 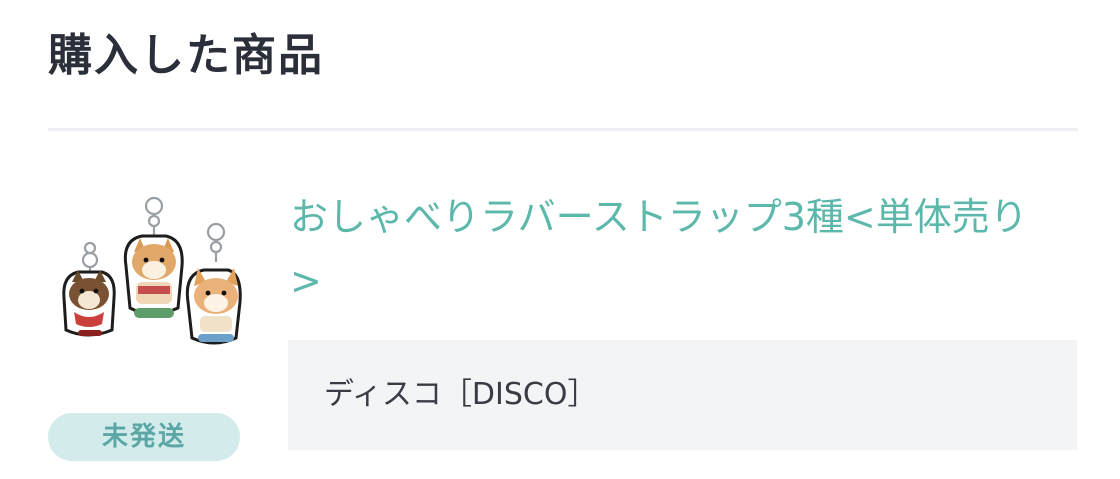 What do you see at coordinates (152, 270) in the screenshot?
I see `rubber-strap-keychains-image` at bounding box center [152, 270].